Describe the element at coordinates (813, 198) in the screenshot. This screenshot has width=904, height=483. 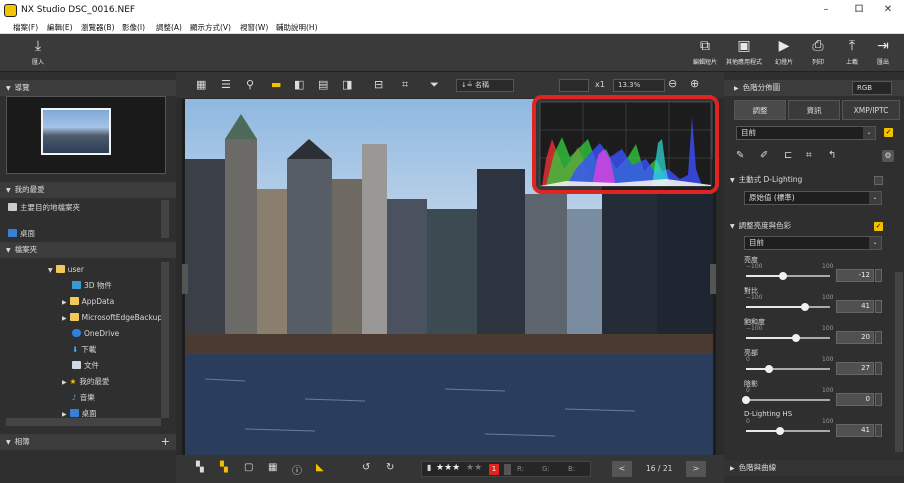
I see `d-lighting-dropdown: 原始值 (標準) ⌄` at that location.